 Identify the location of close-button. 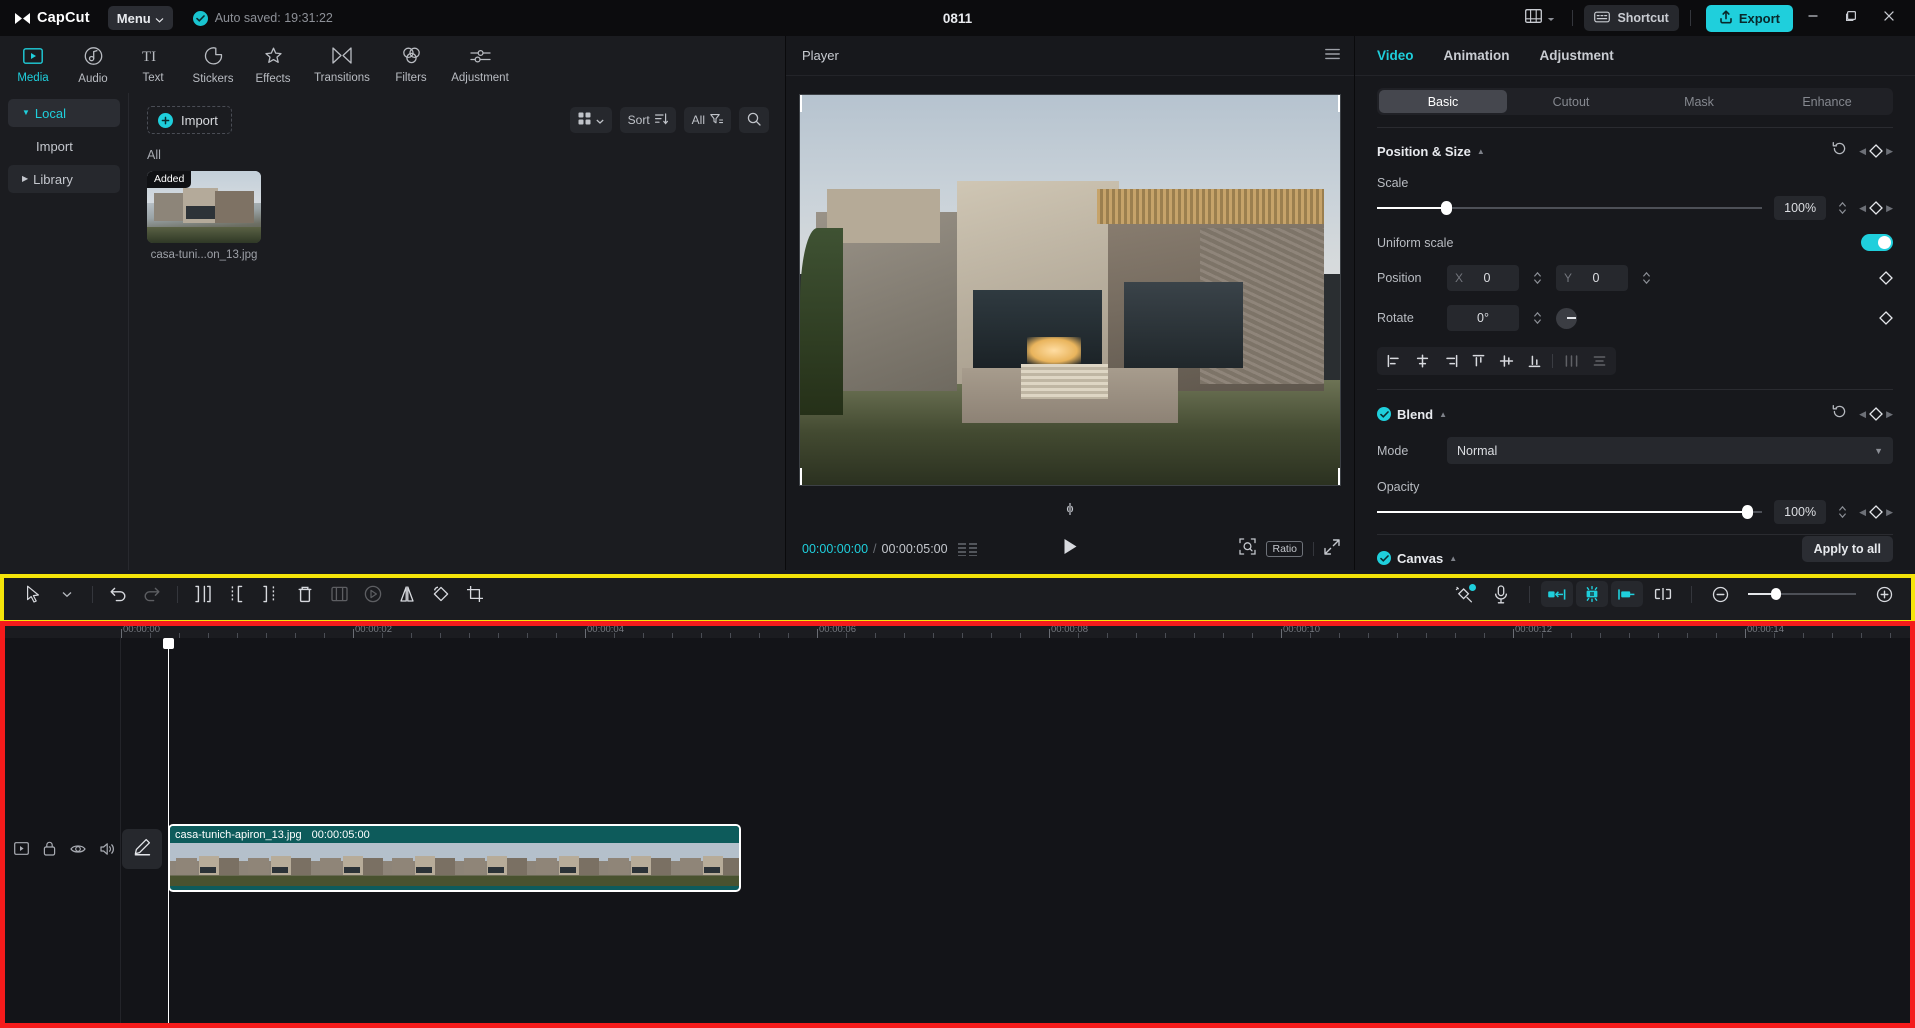
(1889, 18).